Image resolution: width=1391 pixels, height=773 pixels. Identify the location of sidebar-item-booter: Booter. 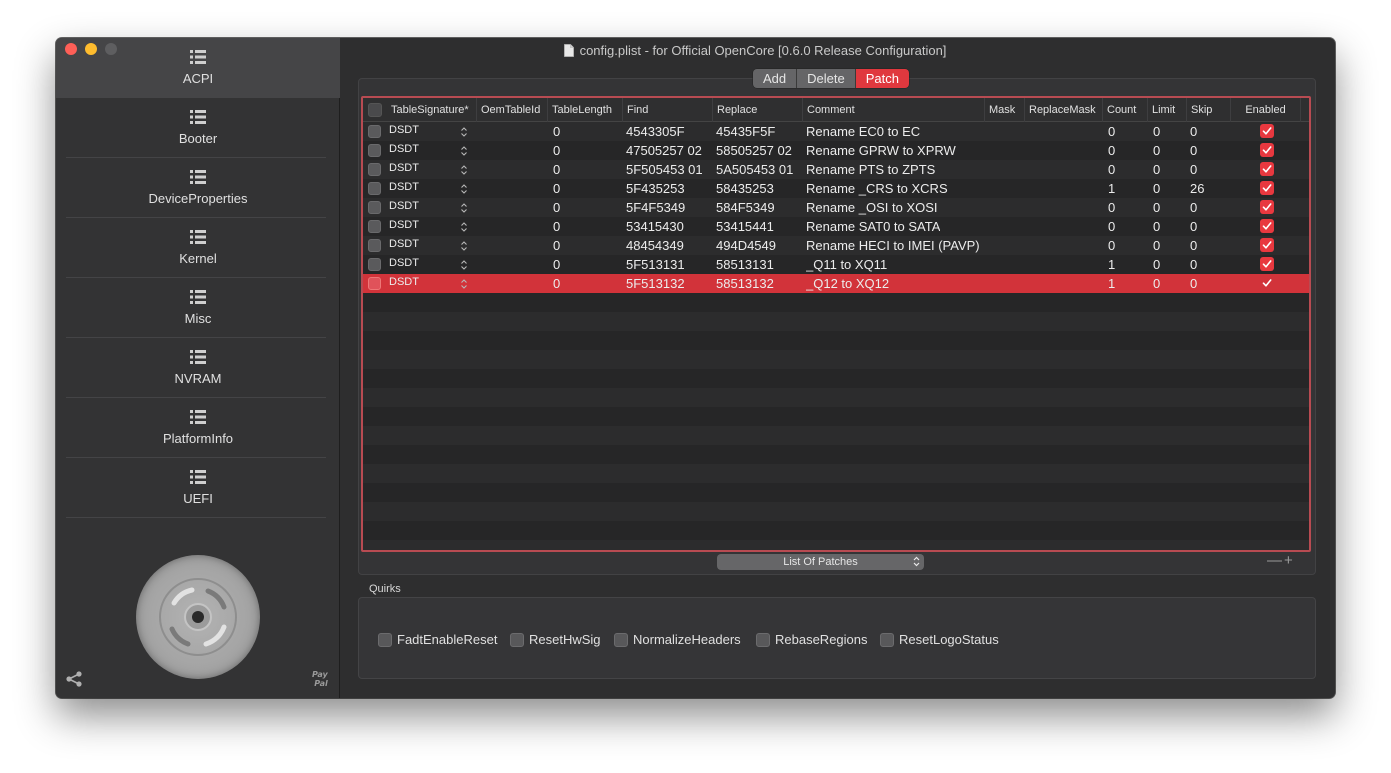
(198, 128).